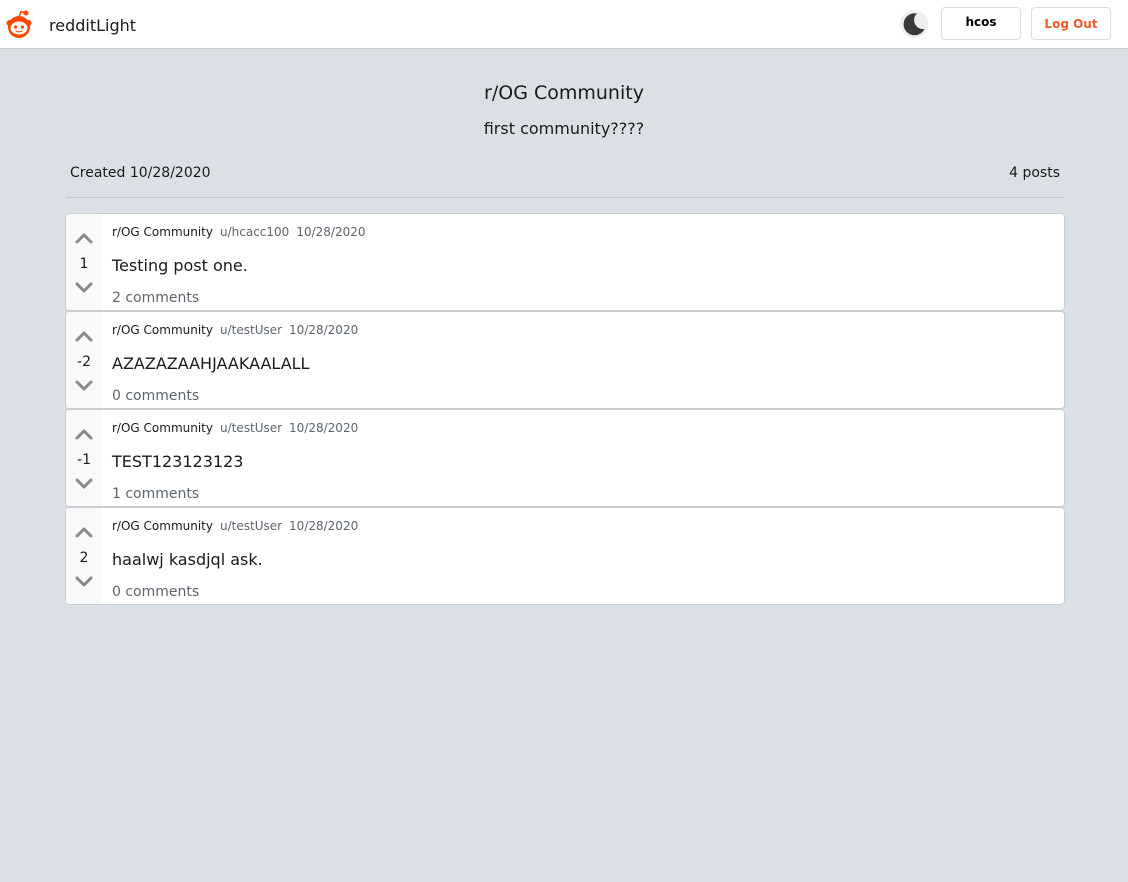 Image resolution: width=1128 pixels, height=882 pixels. I want to click on logout-button: Log Out, so click(1071, 23).